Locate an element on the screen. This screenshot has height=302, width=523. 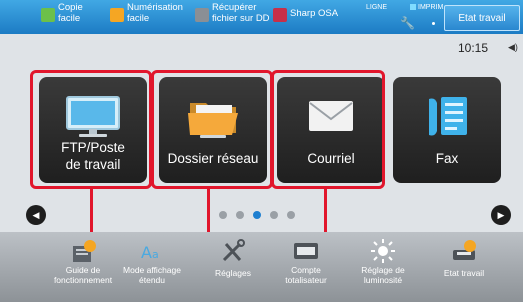
tile-fax: Fax is located at coordinates (447, 130).